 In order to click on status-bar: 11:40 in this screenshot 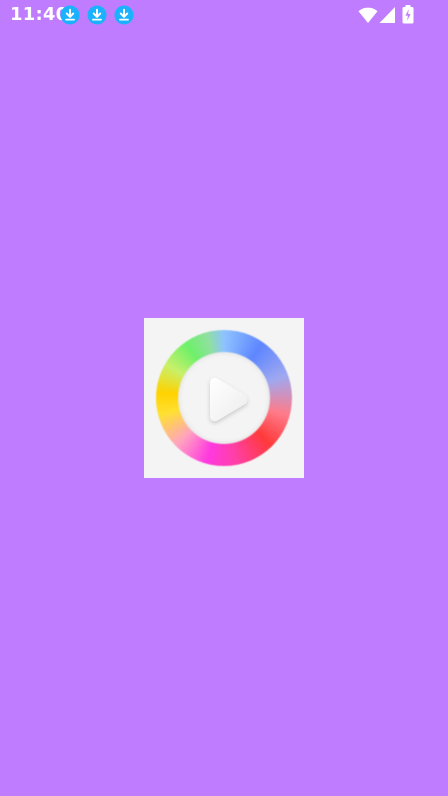, I will do `click(224, 15)`.